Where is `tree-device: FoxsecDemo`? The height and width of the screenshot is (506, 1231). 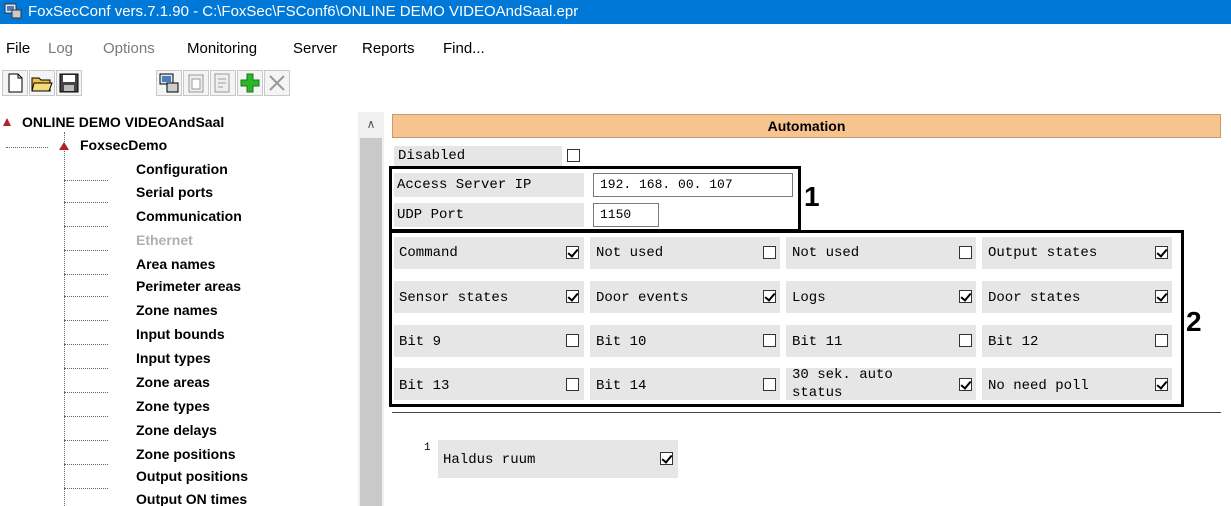 tree-device: FoxsecDemo is located at coordinates (123, 145).